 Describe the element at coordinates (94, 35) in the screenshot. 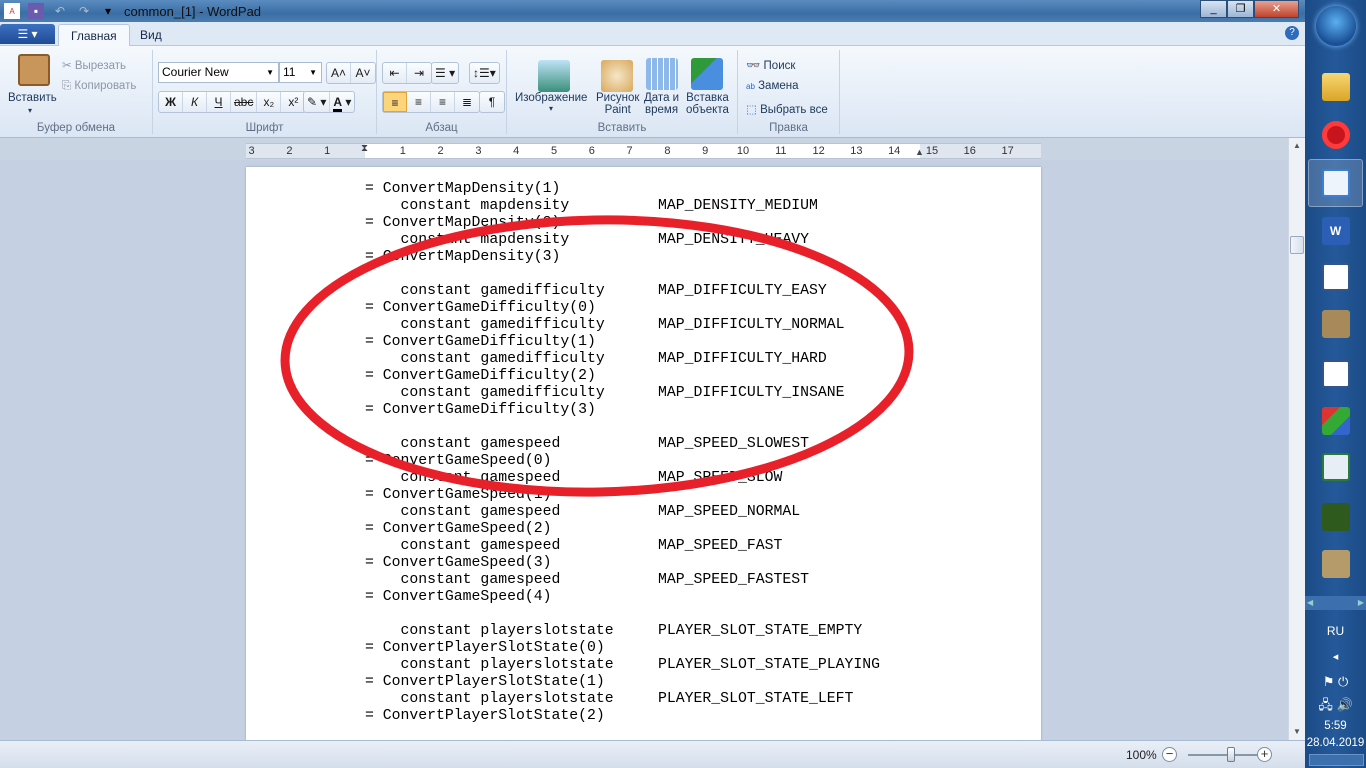

I see `tab-home: Главная` at that location.